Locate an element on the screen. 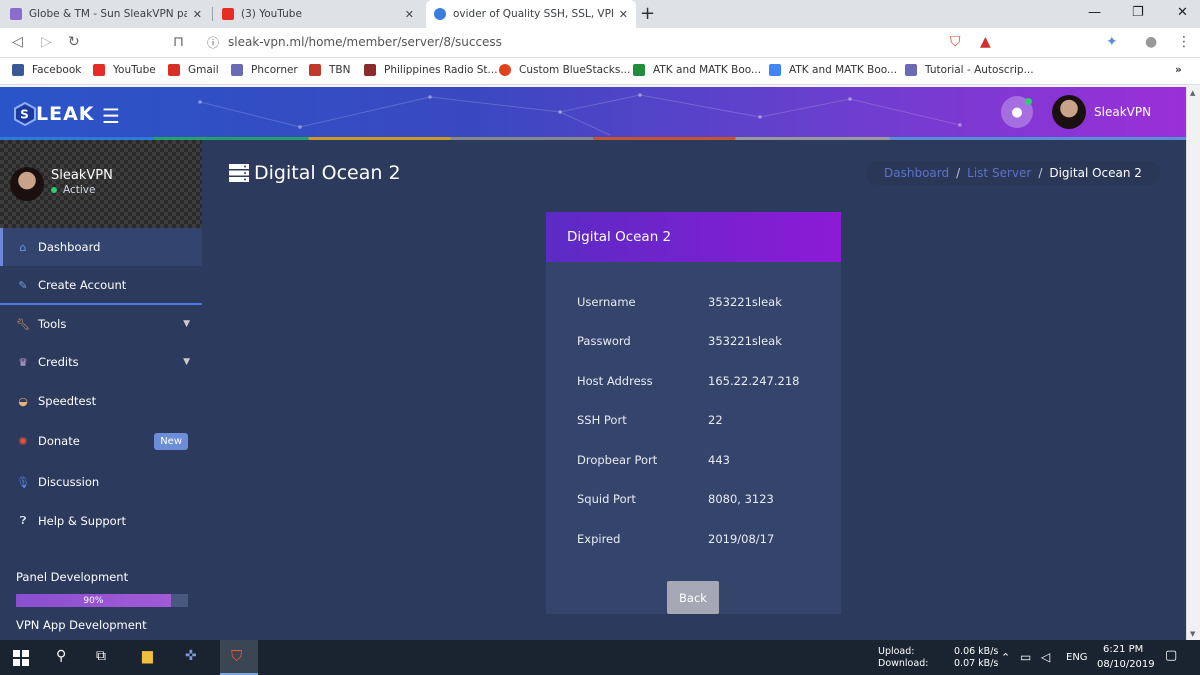  notifications-icon: ▢ is located at coordinates (1171, 655).